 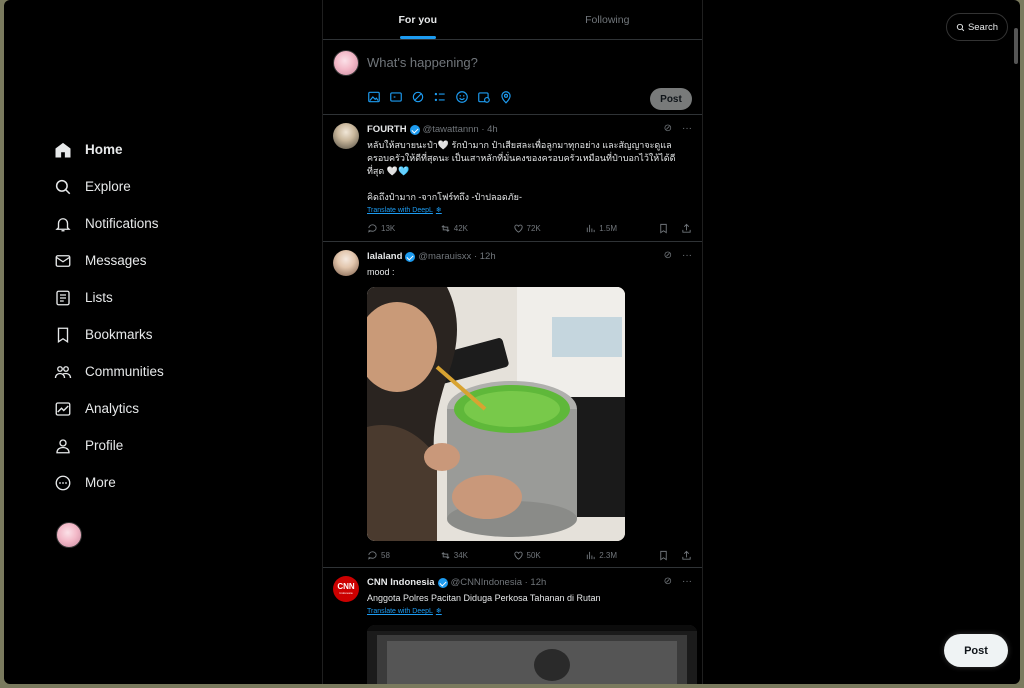 I want to click on grok-icon, so click(x=418, y=97).